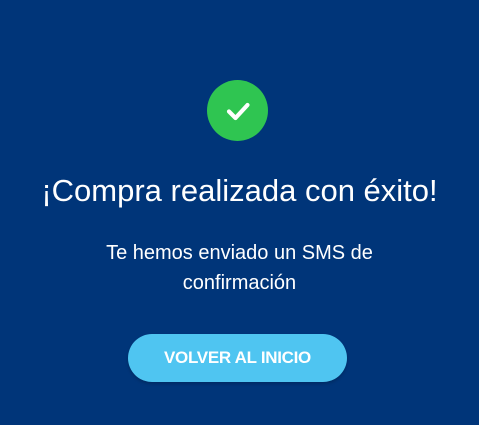  I want to click on success-title: ¡Compra realizada con éxito!, so click(239, 190).